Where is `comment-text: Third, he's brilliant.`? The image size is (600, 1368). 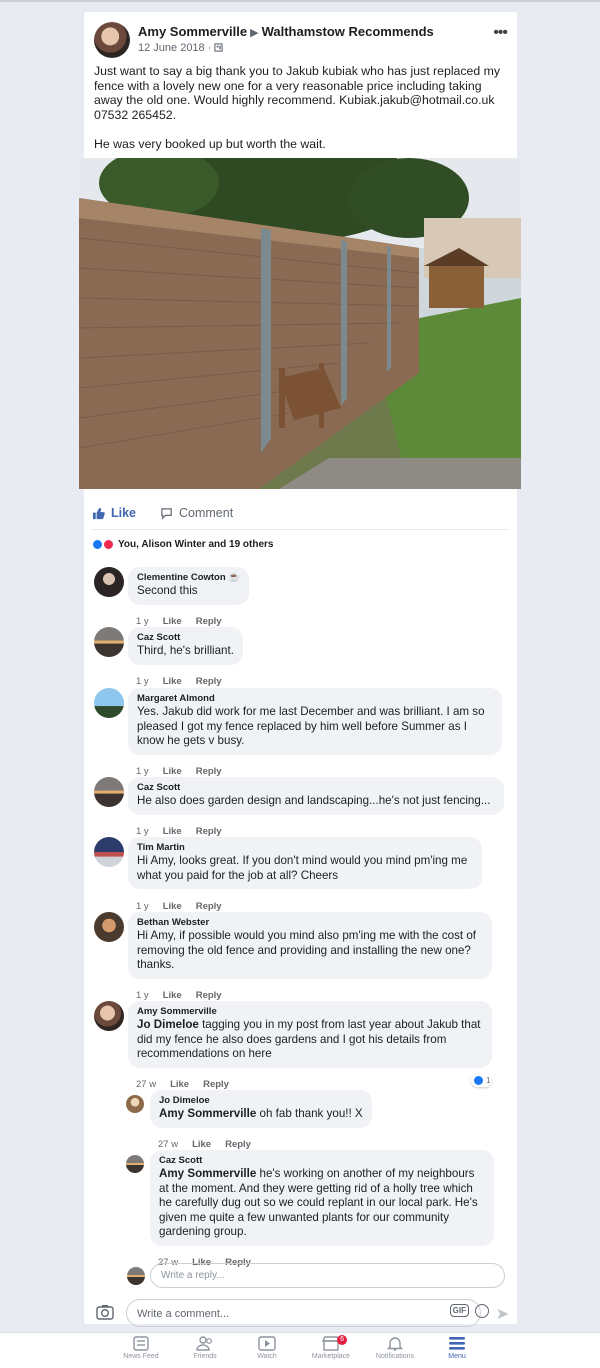 comment-text: Third, he's brilliant. is located at coordinates (185, 650).